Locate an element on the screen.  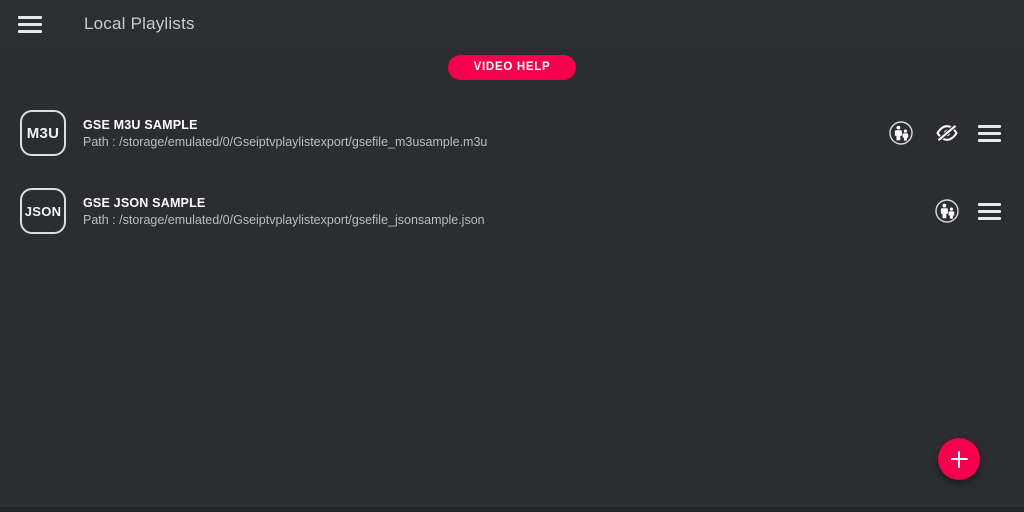
hamburger-menu-icon is located at coordinates (31, 24).